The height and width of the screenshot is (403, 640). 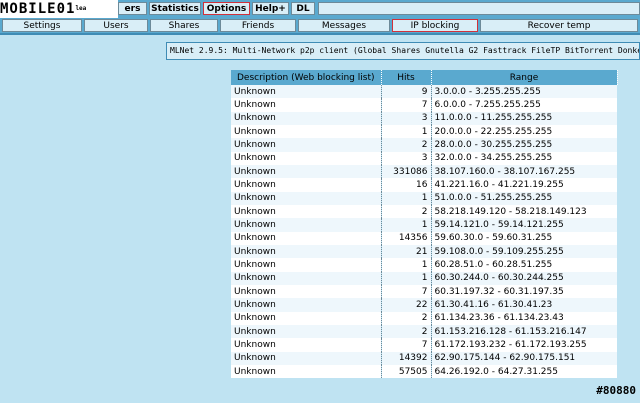 I want to click on cell-hits: 57505, so click(x=406, y=371).